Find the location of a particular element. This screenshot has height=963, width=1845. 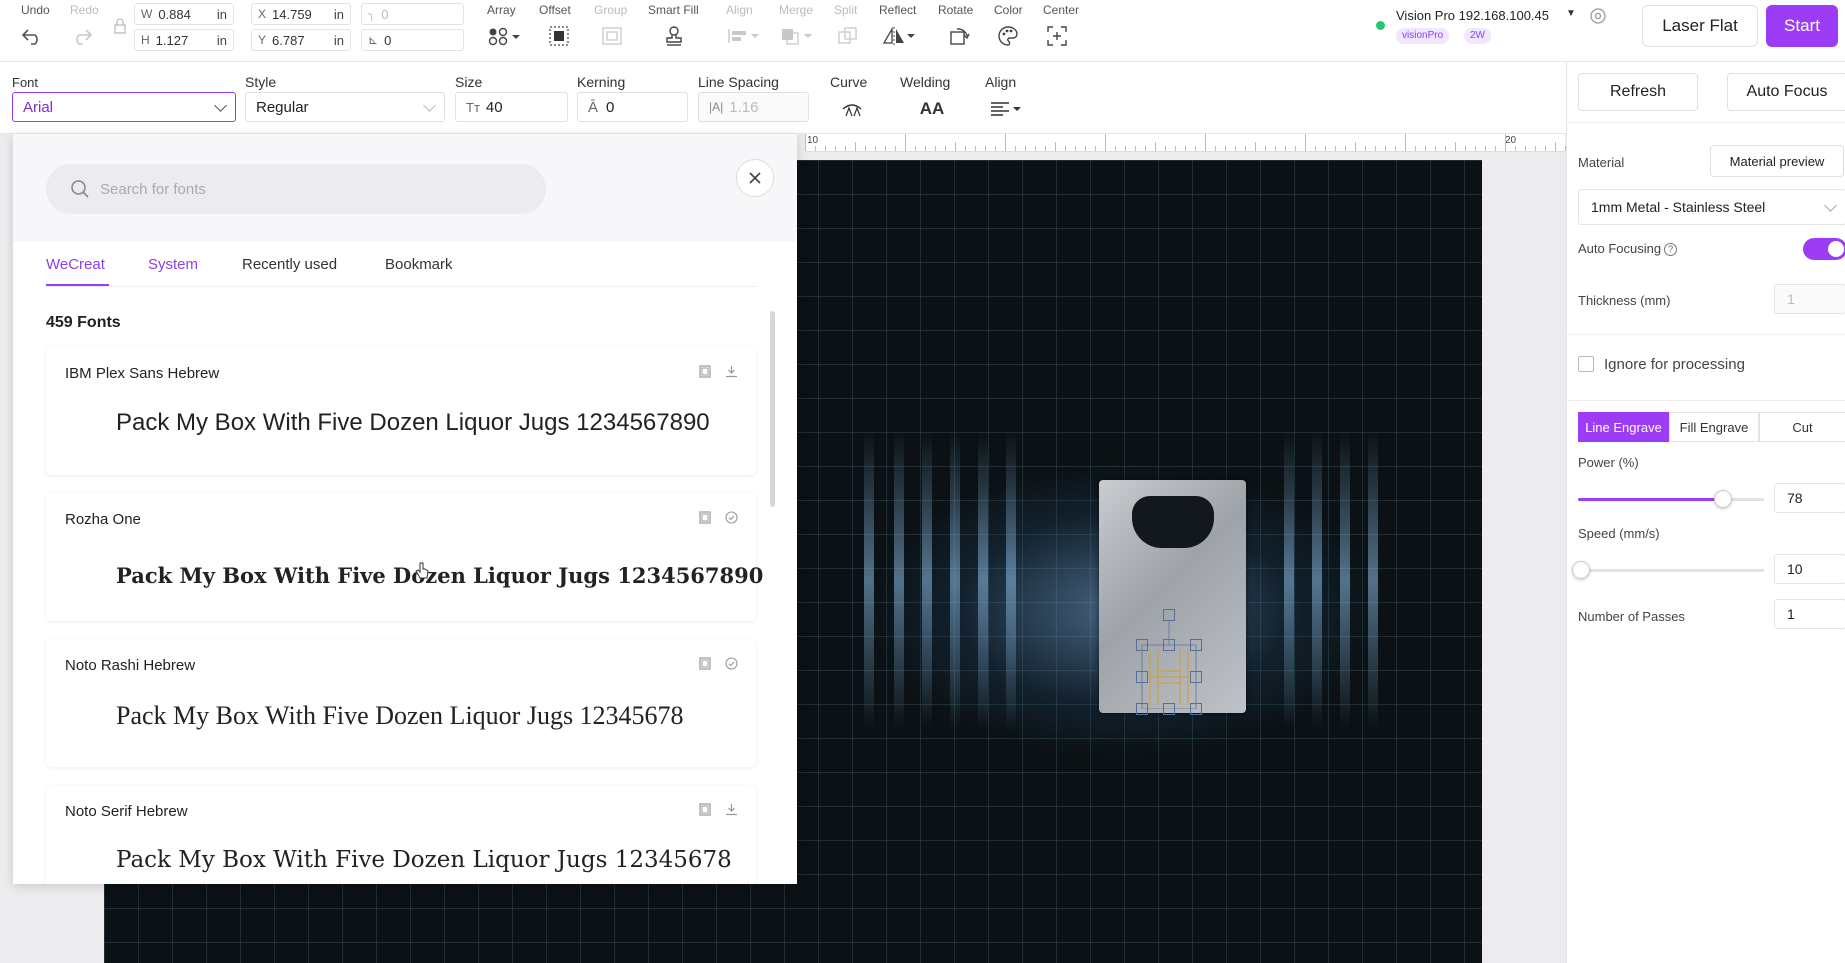

close-button is located at coordinates (755, 178).